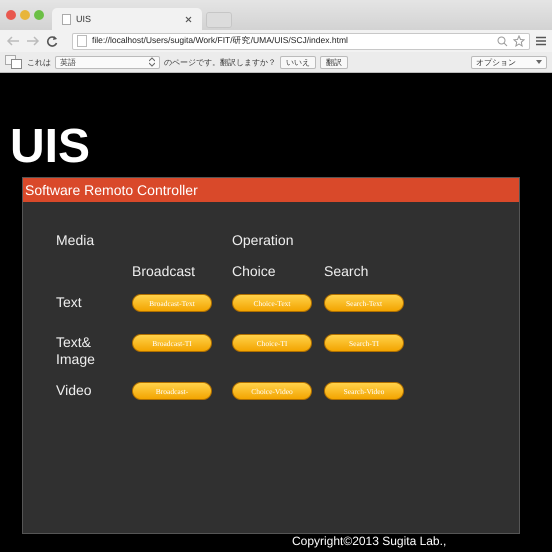 Image resolution: width=552 pixels, height=552 pixels. What do you see at coordinates (76, 351) in the screenshot?
I see `row-label: Text& Image` at bounding box center [76, 351].